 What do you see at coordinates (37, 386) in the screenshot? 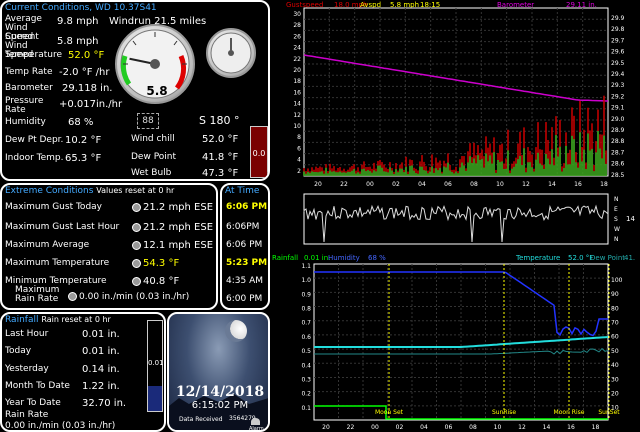
I see `rainfall-row-label: Month To Date` at bounding box center [37, 386].